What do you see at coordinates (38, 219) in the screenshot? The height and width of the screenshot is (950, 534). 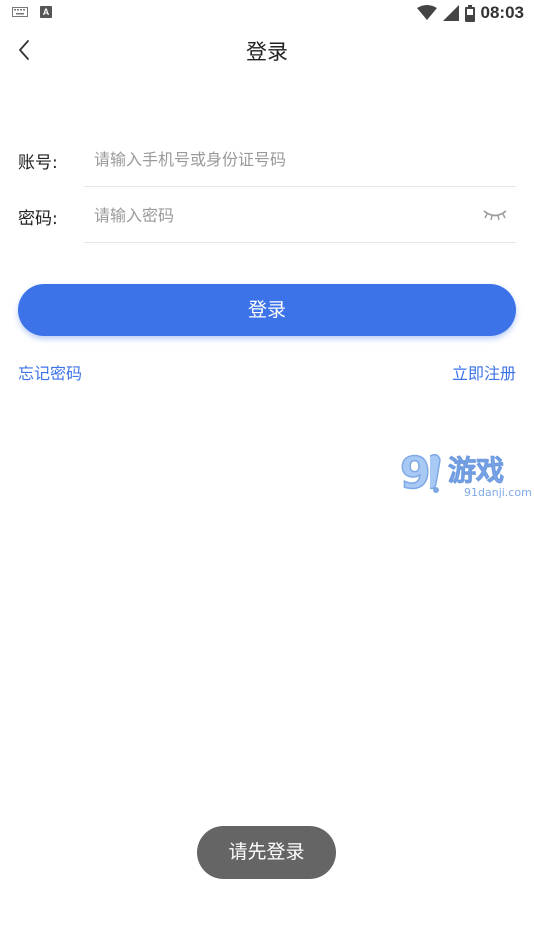 I see `password-label: 密码:` at bounding box center [38, 219].